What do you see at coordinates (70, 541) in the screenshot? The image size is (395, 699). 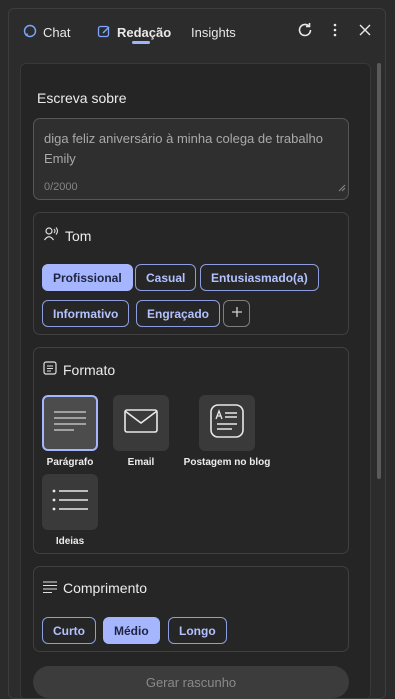 I see `format-ideias-label: Ideias` at bounding box center [70, 541].